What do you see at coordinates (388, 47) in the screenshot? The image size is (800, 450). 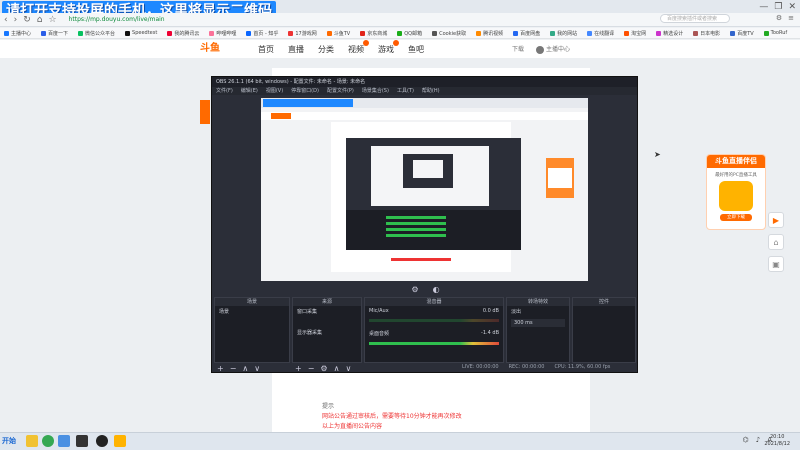 I see `nav-game: 游戏` at bounding box center [388, 47].